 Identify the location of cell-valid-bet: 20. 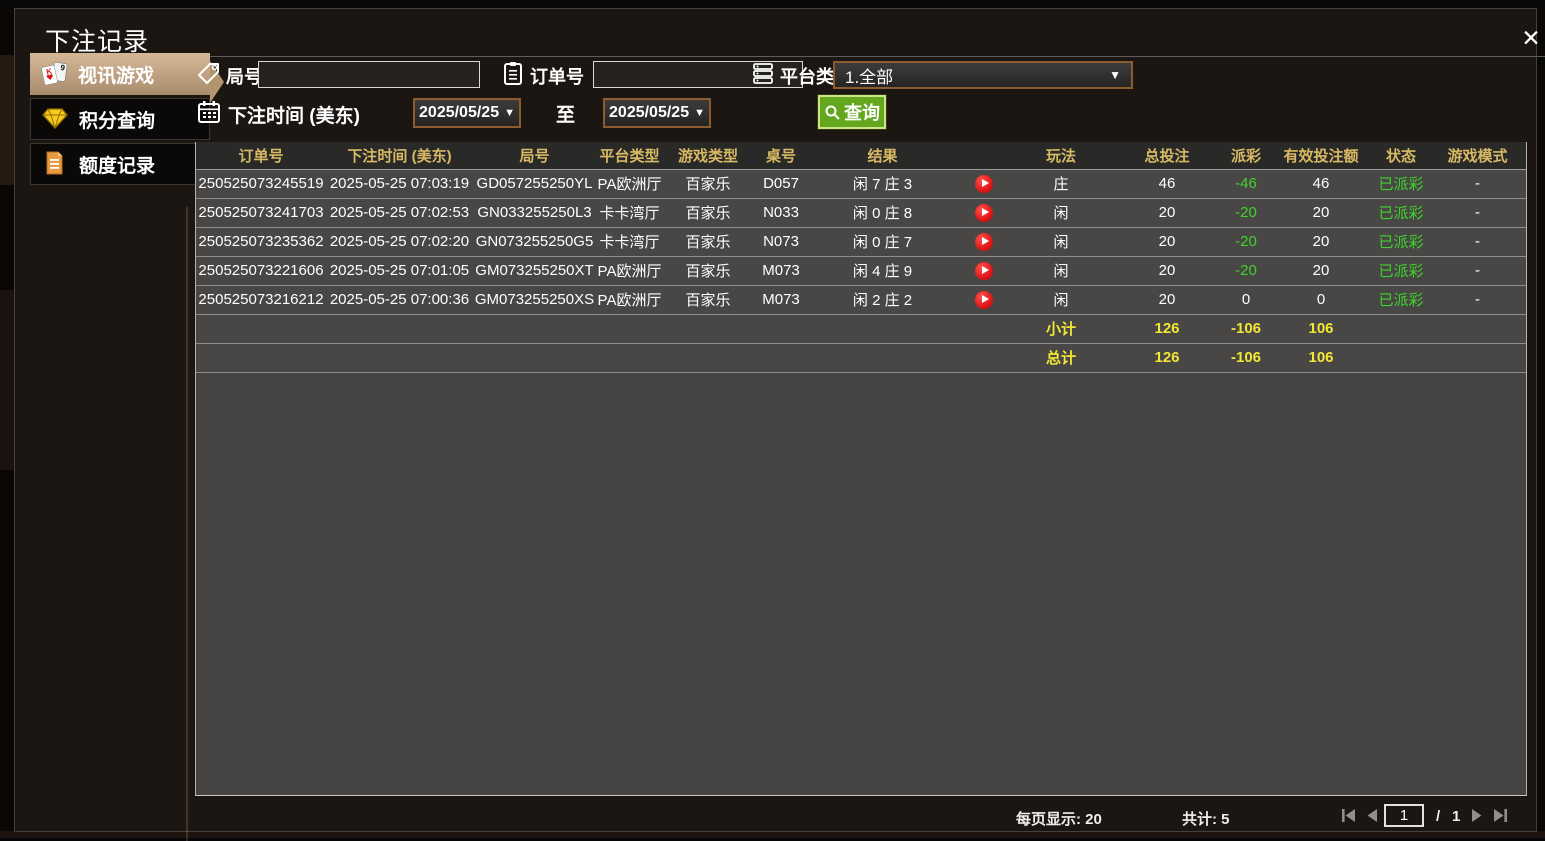
(1321, 271).